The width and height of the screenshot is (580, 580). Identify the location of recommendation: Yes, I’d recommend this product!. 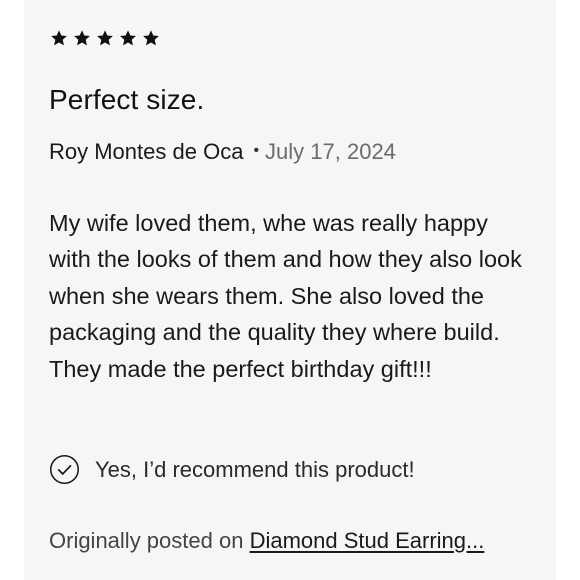
(232, 469).